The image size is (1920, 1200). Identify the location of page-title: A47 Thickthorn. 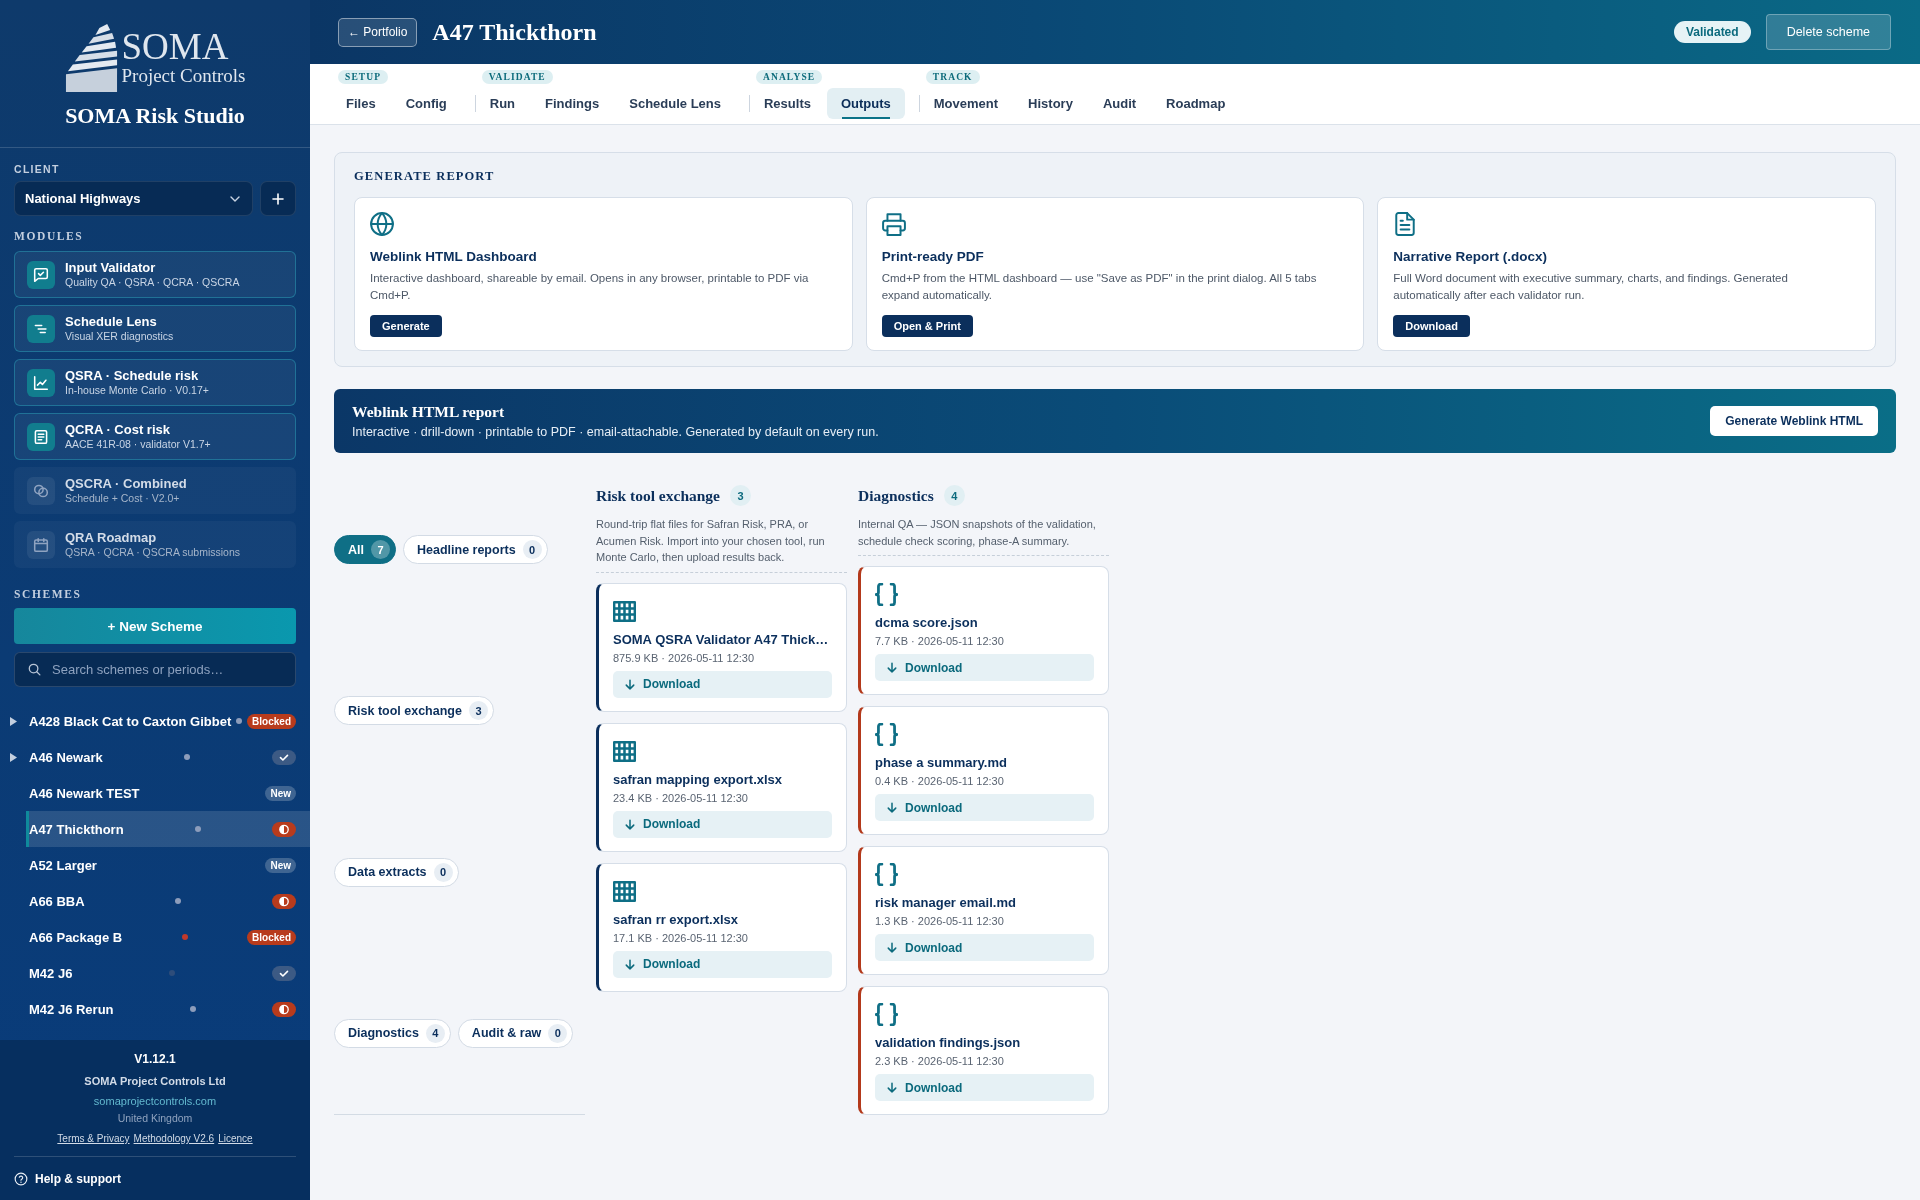
(514, 32).